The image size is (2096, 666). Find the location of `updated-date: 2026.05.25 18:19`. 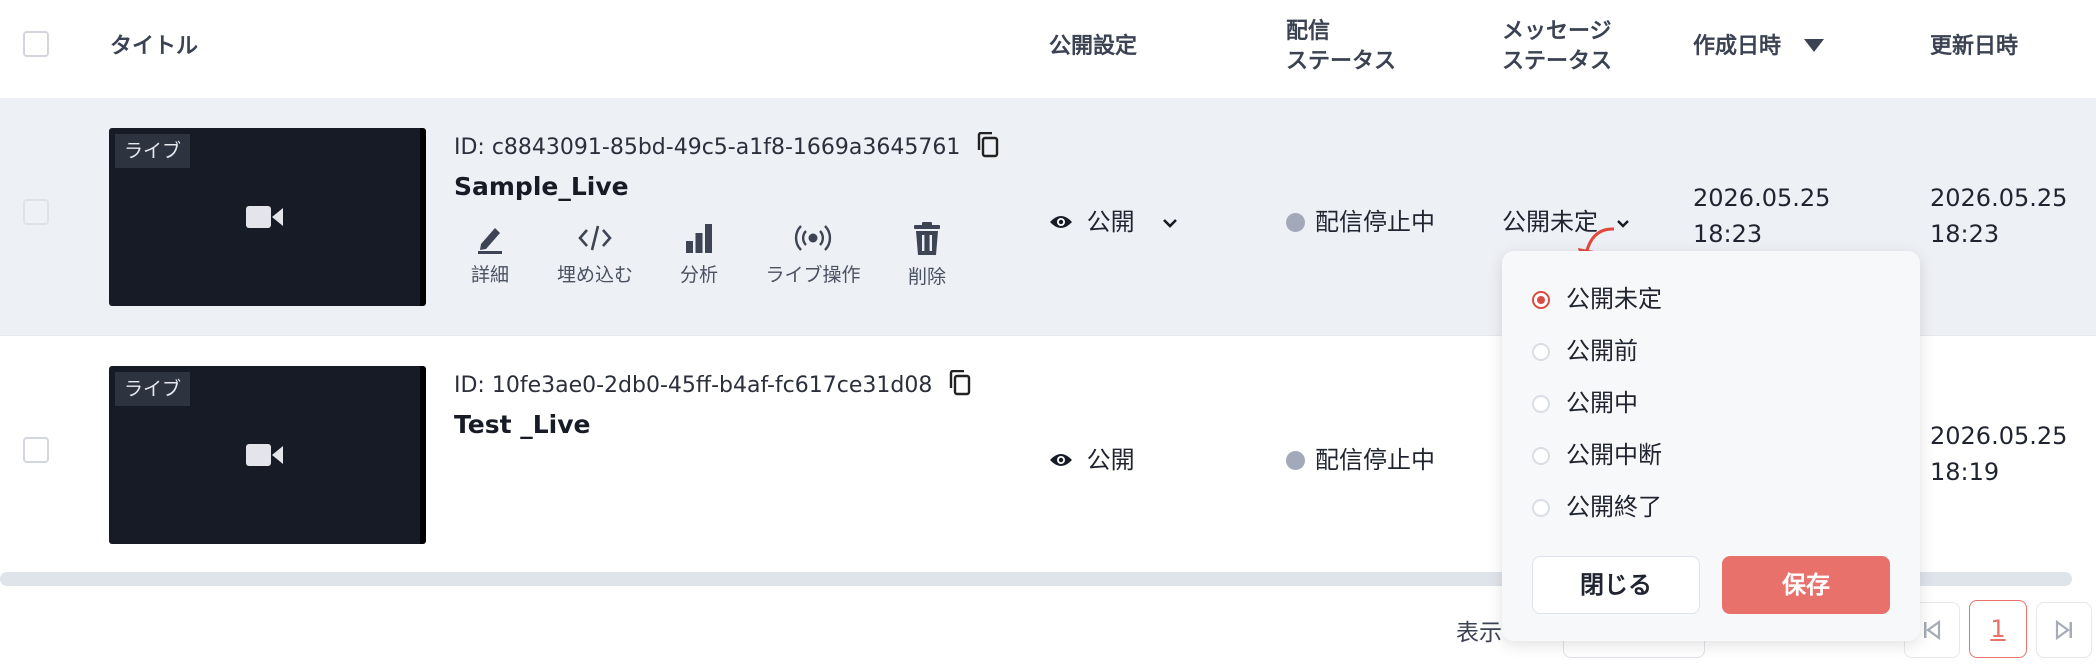

updated-date: 2026.05.25 18:19 is located at coordinates (1998, 454).